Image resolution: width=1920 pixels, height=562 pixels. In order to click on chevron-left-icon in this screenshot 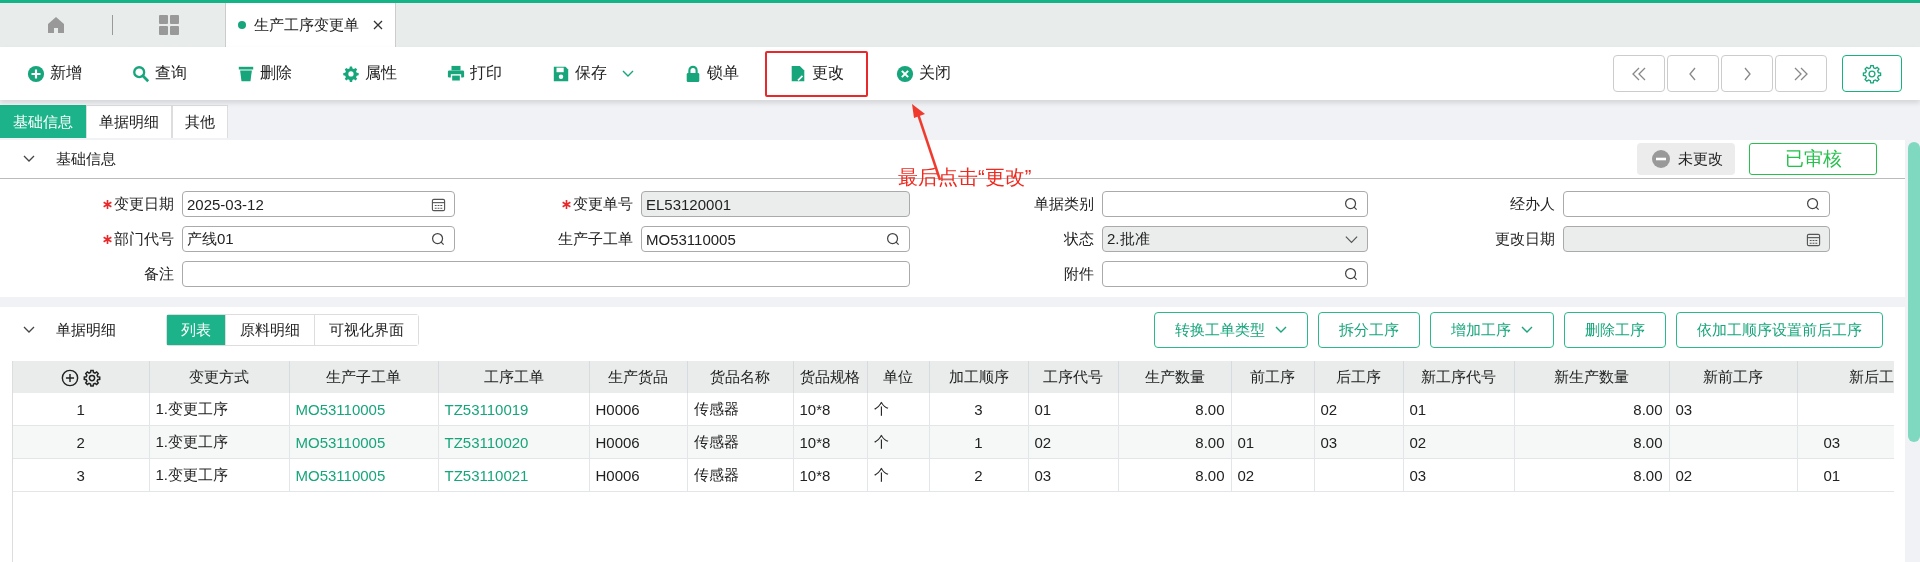, I will do `click(1693, 73)`.